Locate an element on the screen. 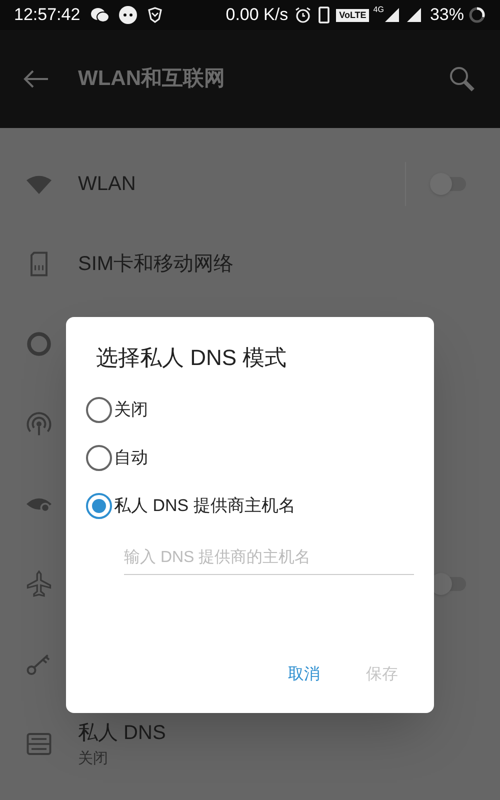  option-label: 私人 DNS 提供商主机名 is located at coordinates (205, 506).